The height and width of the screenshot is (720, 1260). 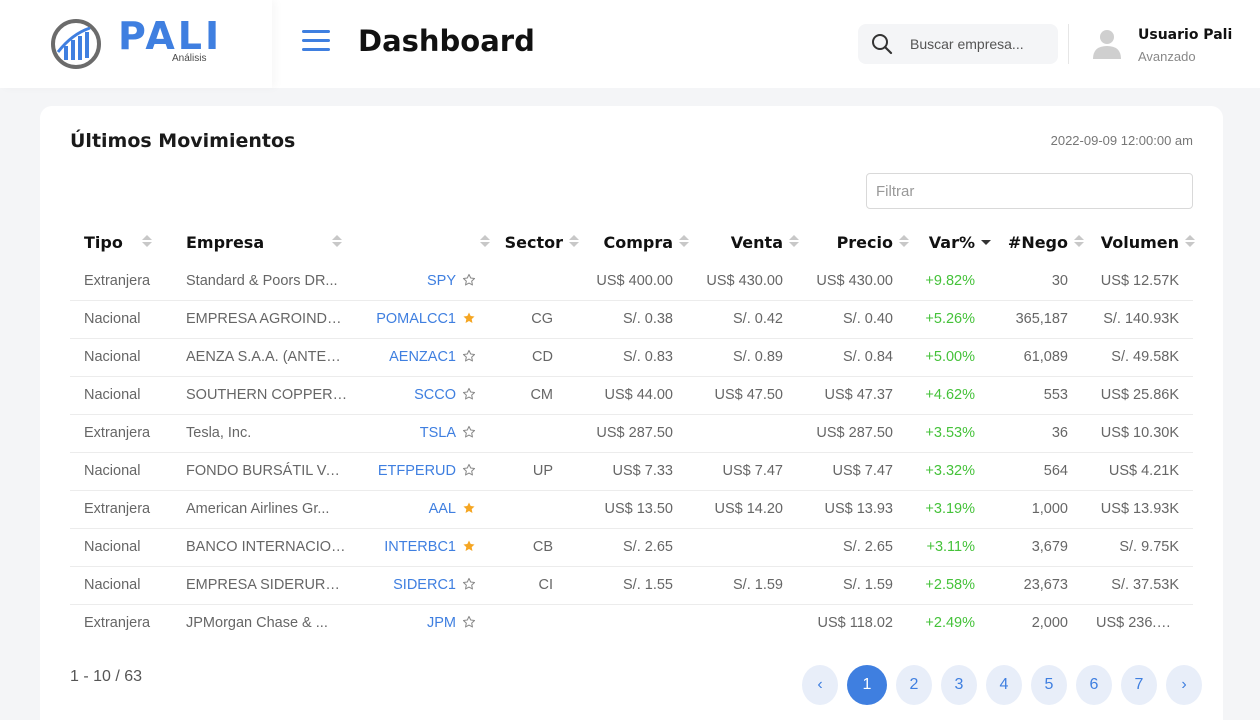 I want to click on ticker-cell: SIDERC1, so click(x=426, y=585).